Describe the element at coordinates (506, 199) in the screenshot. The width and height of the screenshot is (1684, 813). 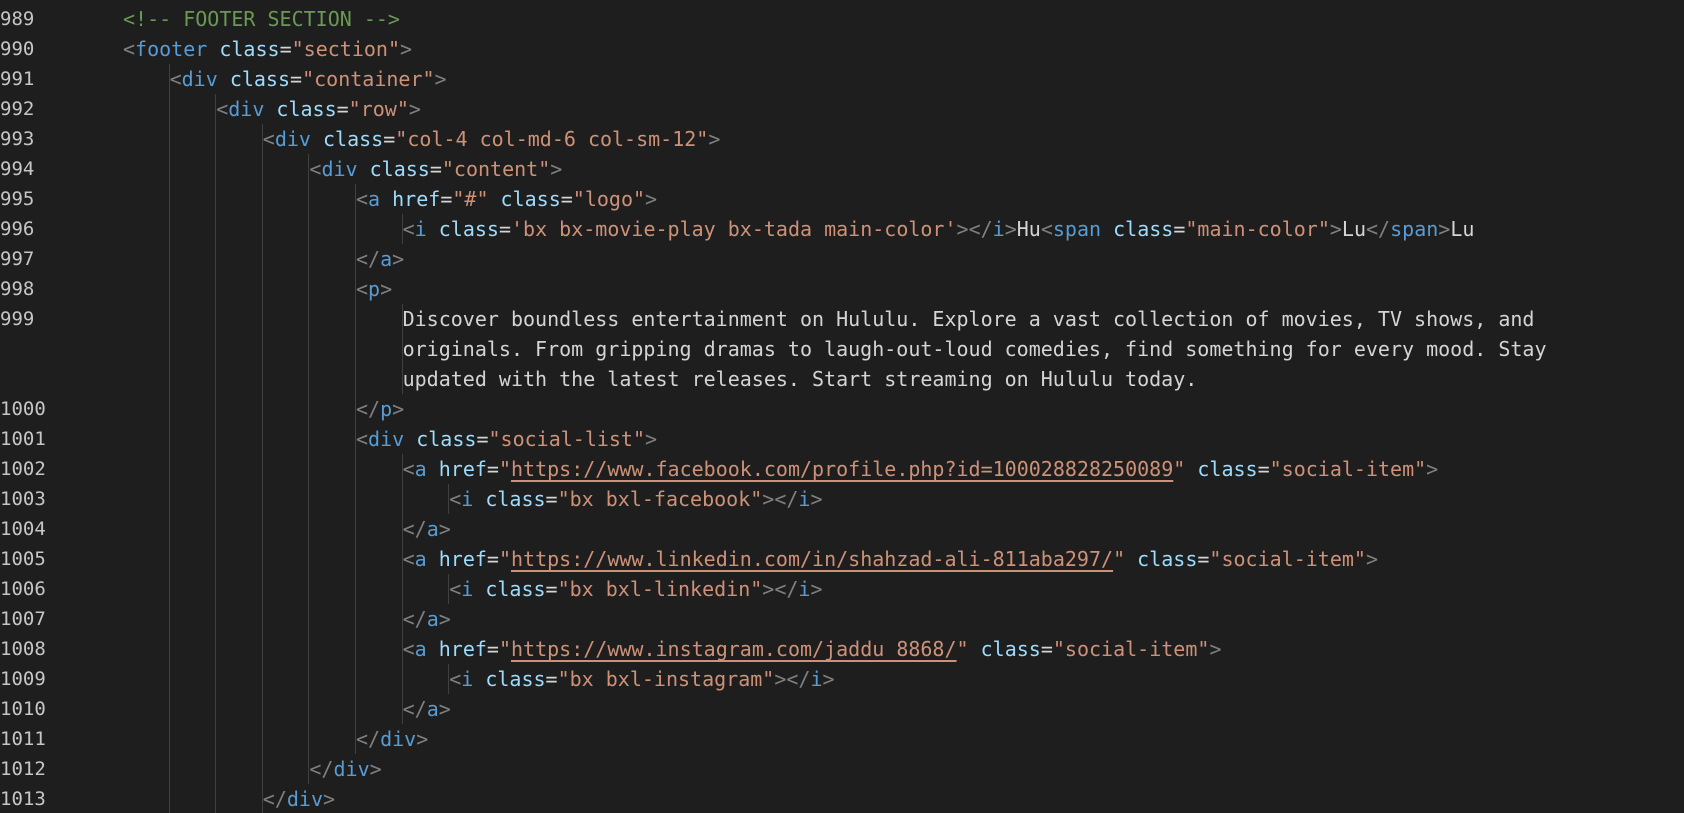
I see `code-text: <a href="#" class="logo">` at that location.